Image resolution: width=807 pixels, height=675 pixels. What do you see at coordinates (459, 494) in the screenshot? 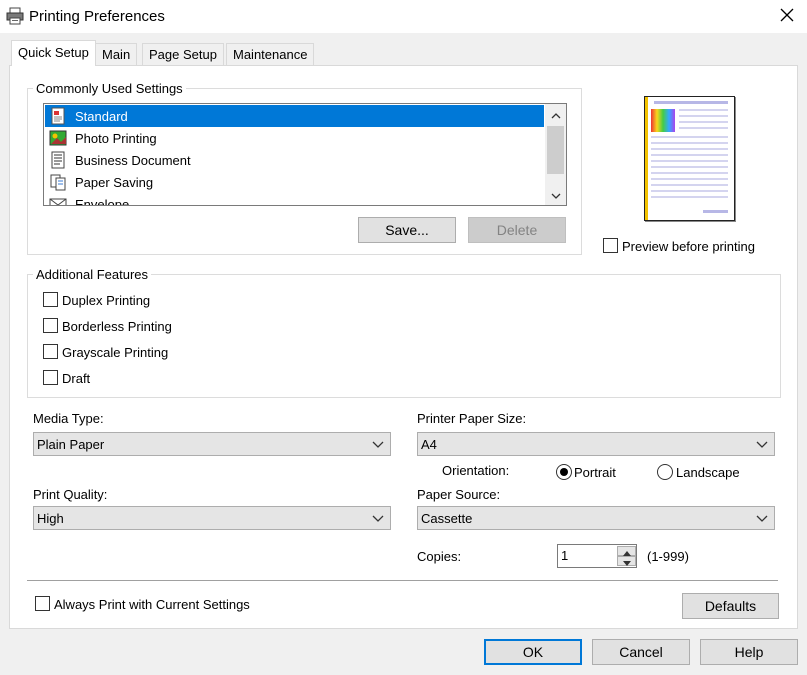
I see `paper-source-label: Paper Source:` at bounding box center [459, 494].